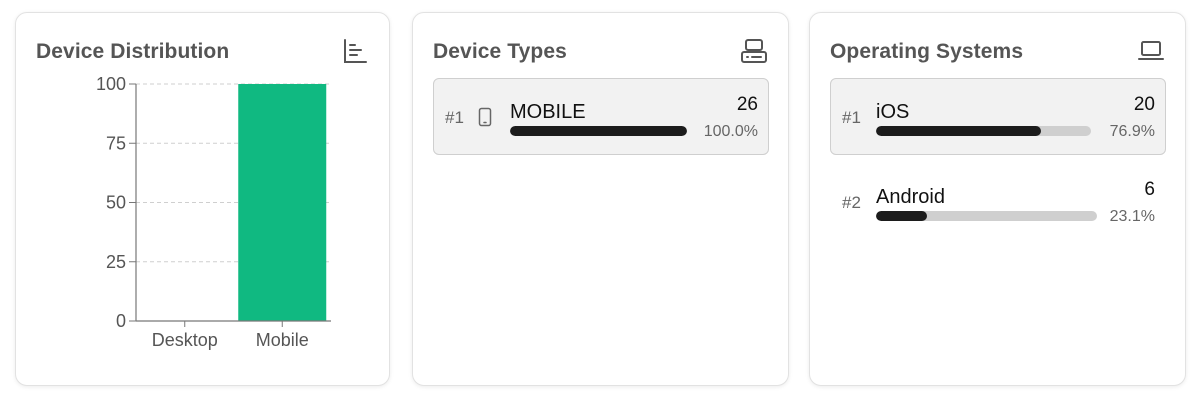  Describe the element at coordinates (121, 321) in the screenshot. I see `y-tick-label: 0` at that location.